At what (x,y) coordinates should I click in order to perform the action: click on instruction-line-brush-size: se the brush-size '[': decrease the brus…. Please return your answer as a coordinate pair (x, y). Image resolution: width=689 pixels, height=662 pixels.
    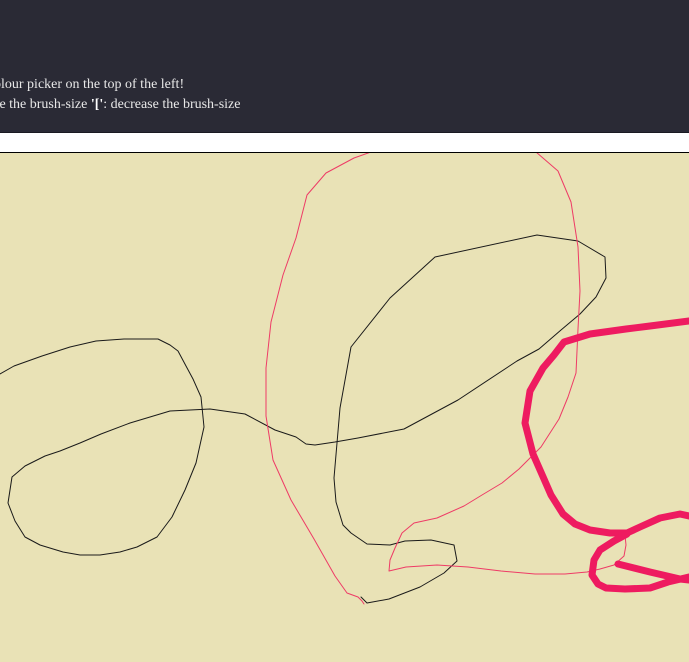
    Looking at the image, I should click on (120, 105).